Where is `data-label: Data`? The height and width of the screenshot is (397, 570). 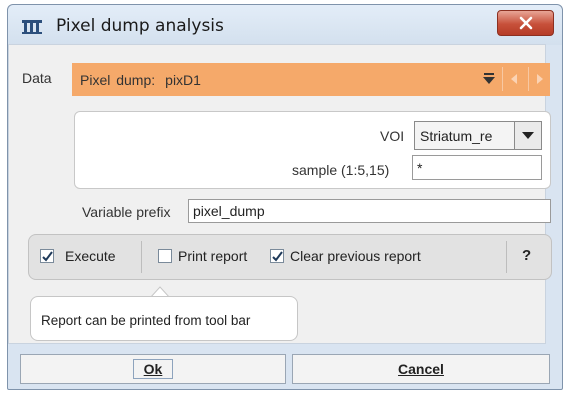 data-label: Data is located at coordinates (37, 78).